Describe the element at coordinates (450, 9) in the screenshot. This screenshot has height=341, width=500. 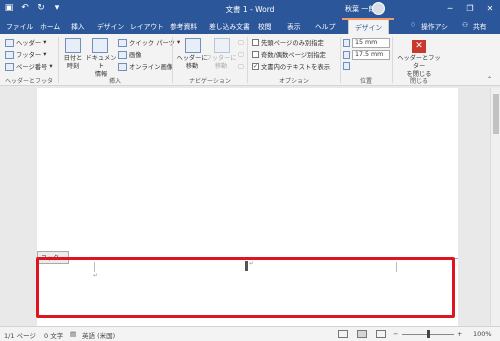
I see `minimize-button: ─` at that location.